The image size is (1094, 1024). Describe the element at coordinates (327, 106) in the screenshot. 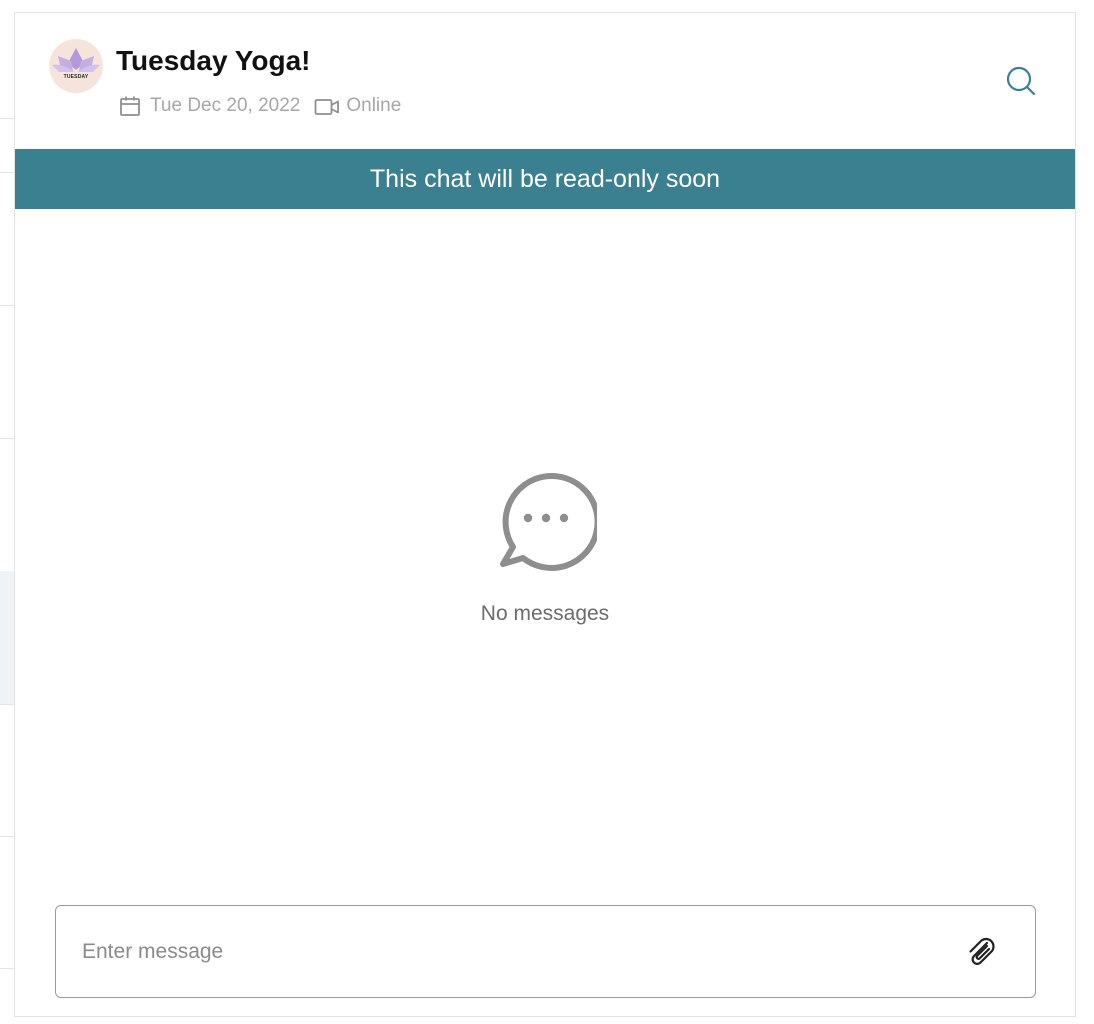

I see `video-camera-icon` at that location.